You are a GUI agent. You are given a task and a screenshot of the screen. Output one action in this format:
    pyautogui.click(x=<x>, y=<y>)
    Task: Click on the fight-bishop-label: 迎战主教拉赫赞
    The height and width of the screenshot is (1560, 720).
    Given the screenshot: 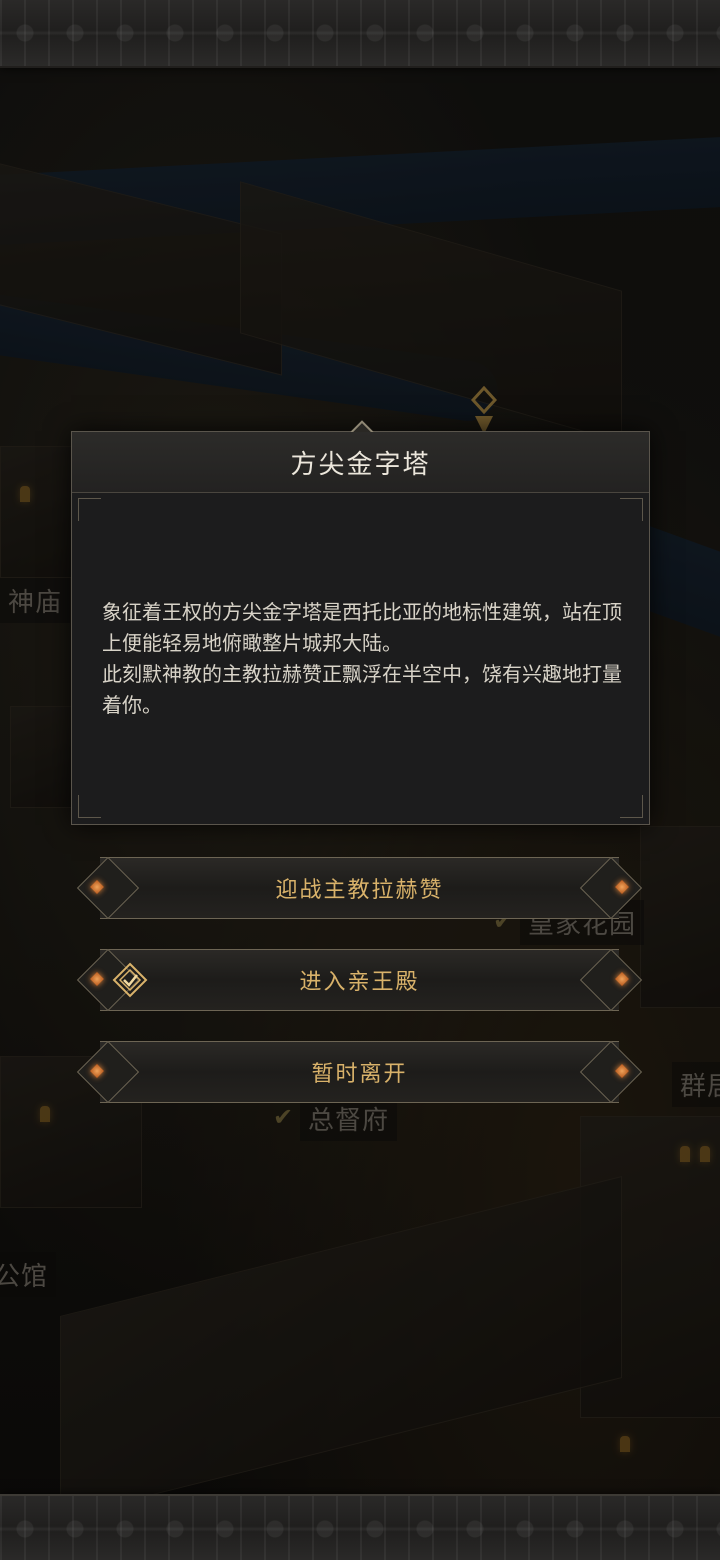 What is the action you would take?
    pyautogui.click(x=359, y=890)
    